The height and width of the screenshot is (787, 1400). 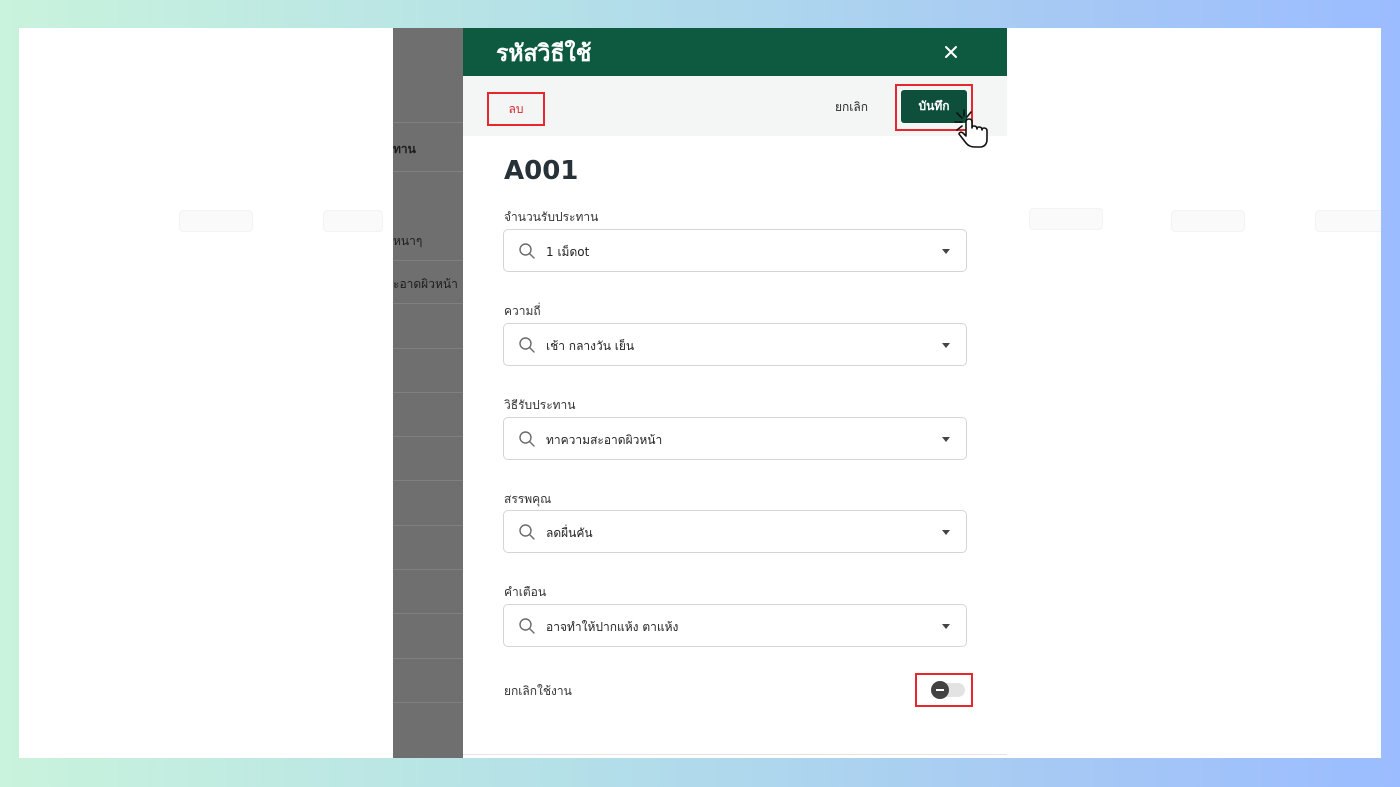 I want to click on delete-button: ลบ, so click(x=516, y=109).